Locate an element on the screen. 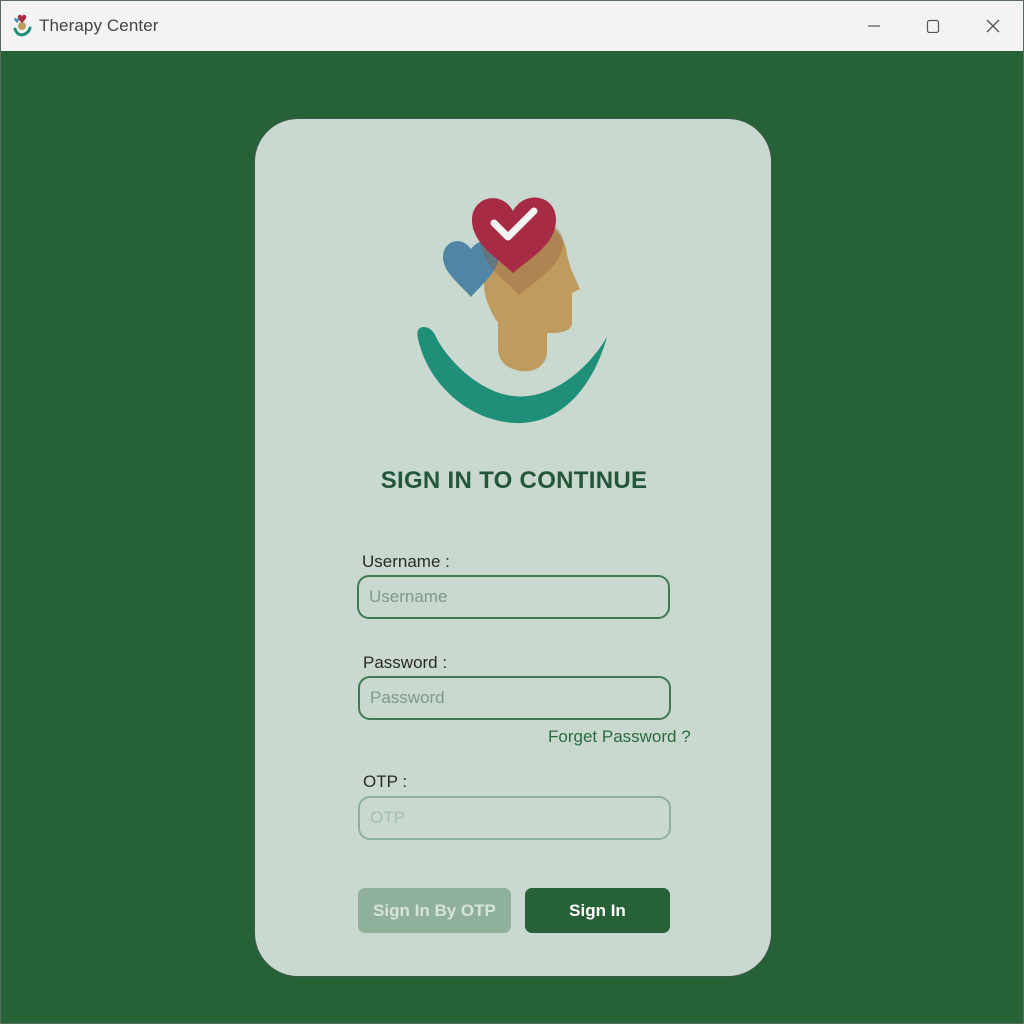 Image resolution: width=1024 pixels, height=1024 pixels. forget-password-link: Forget Password ? is located at coordinates (619, 737).